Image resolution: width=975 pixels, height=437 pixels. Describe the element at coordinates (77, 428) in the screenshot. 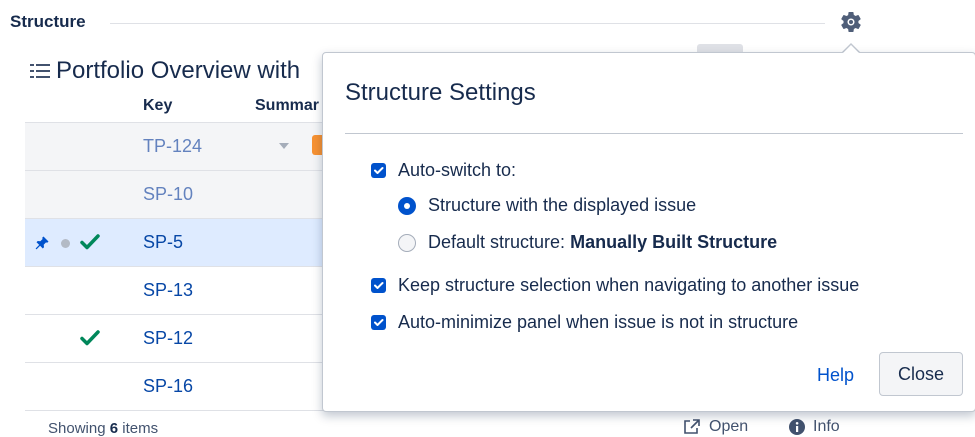

I see `items-count-prefix: Showing` at that location.